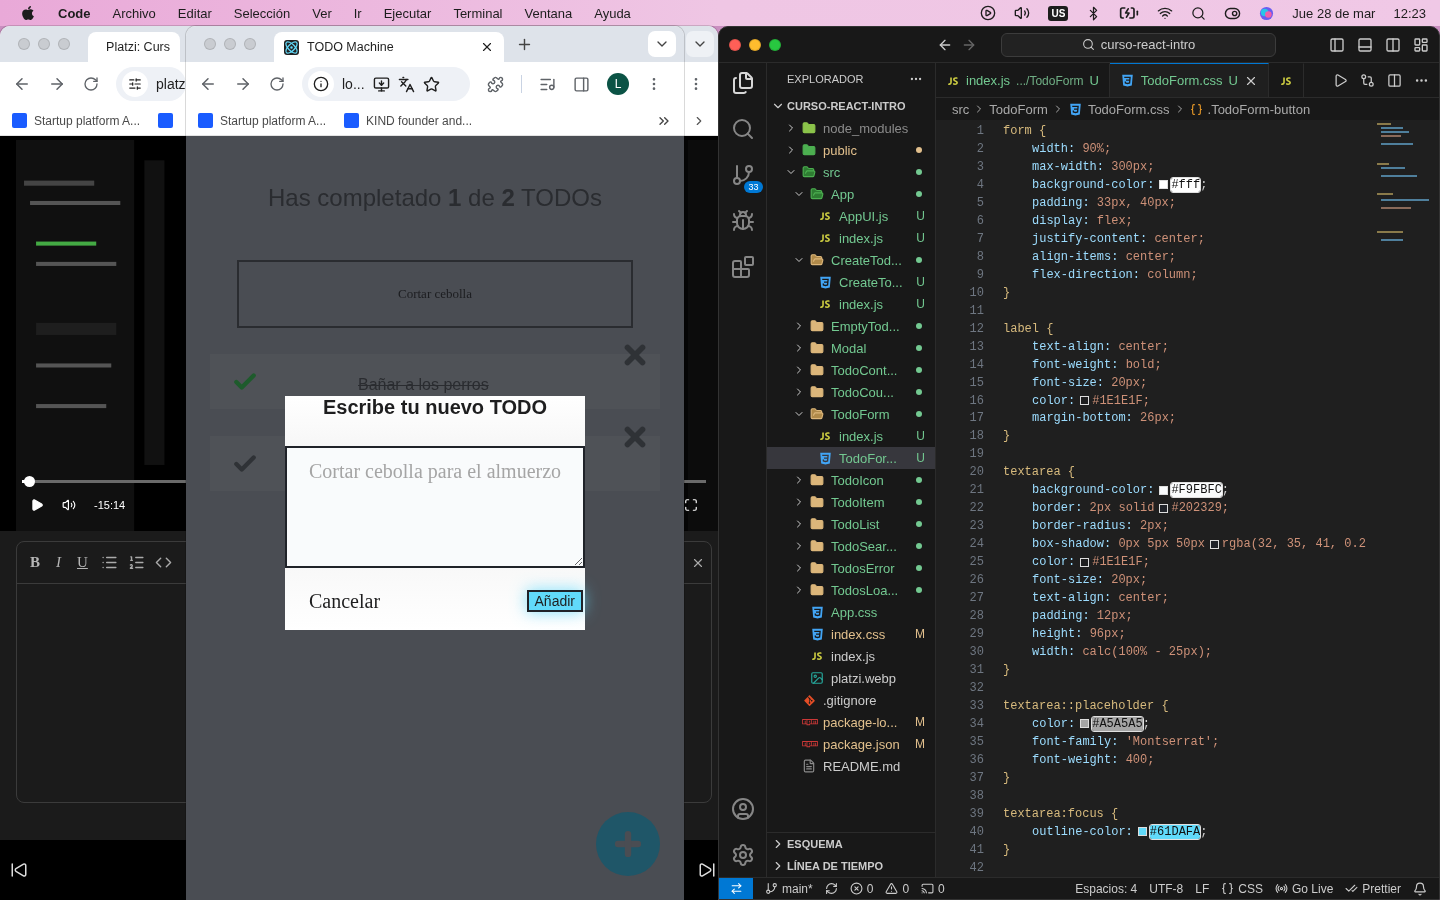 The image size is (1440, 900). What do you see at coordinates (478, 13) in the screenshot?
I see `menu-item: Terminal` at bounding box center [478, 13].